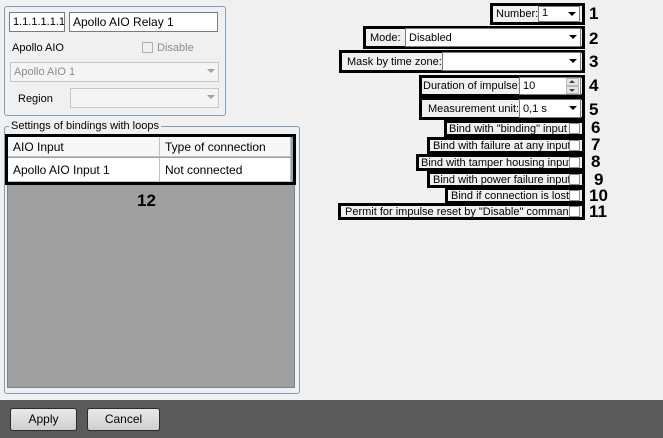 The height and width of the screenshot is (438, 663). What do you see at coordinates (550, 86) in the screenshot?
I see `duration-input: 10` at bounding box center [550, 86].